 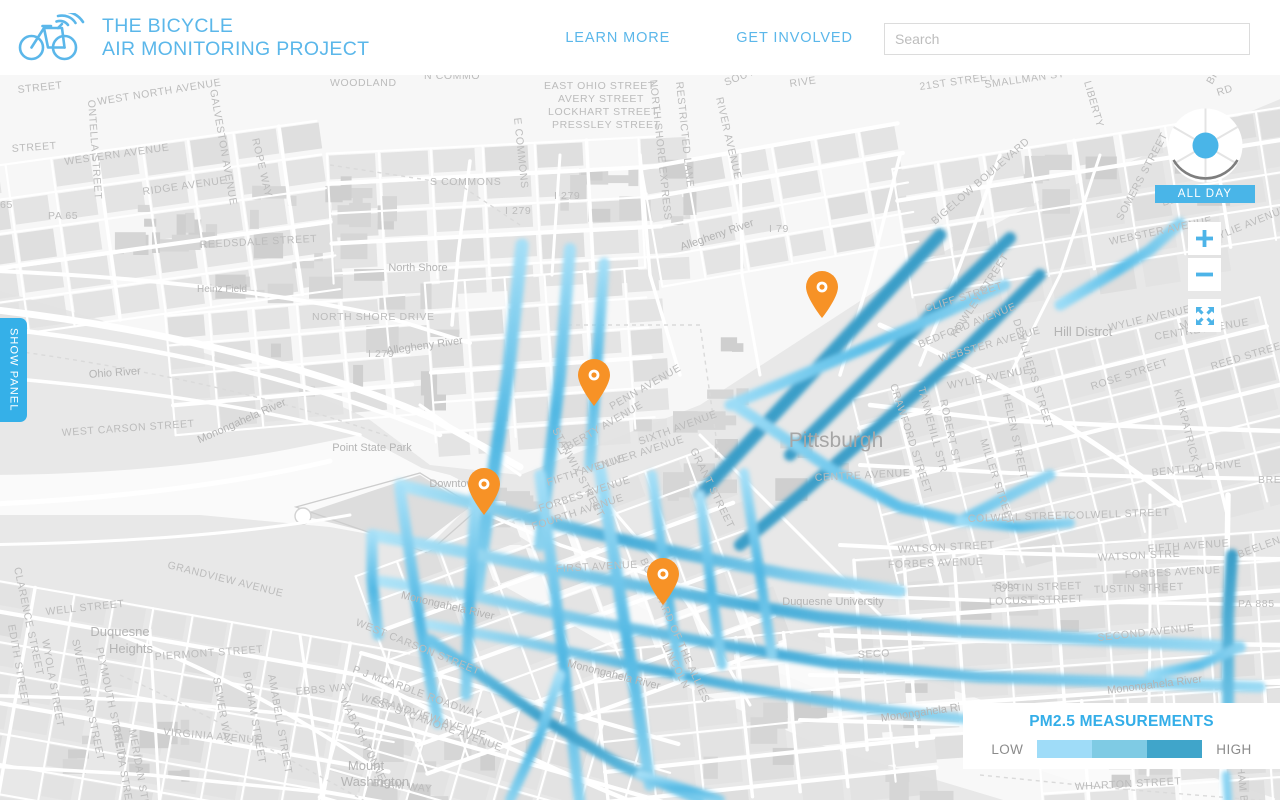 I want to click on search-input, so click(x=1067, y=39).